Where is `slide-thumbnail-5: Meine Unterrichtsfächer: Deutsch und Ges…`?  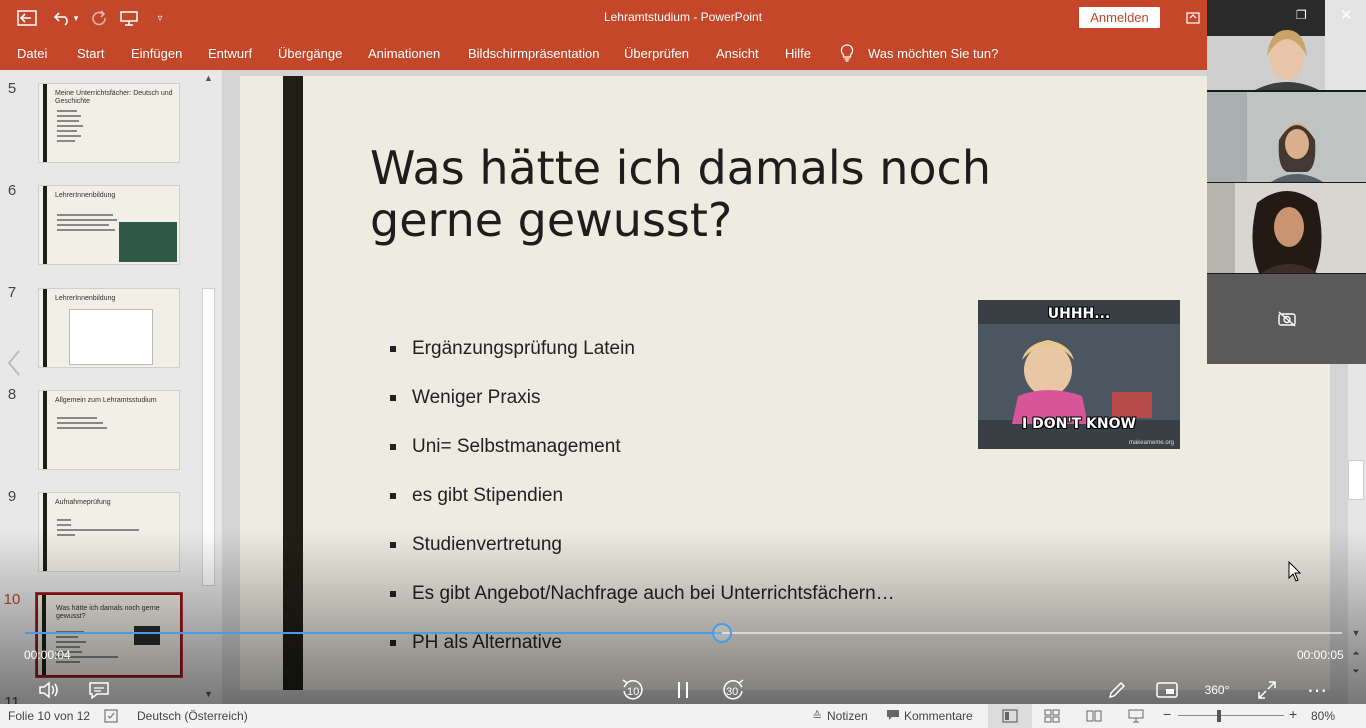
slide-thumbnail-5: Meine Unterrichtsfächer: Deutsch und Ges… is located at coordinates (109, 123).